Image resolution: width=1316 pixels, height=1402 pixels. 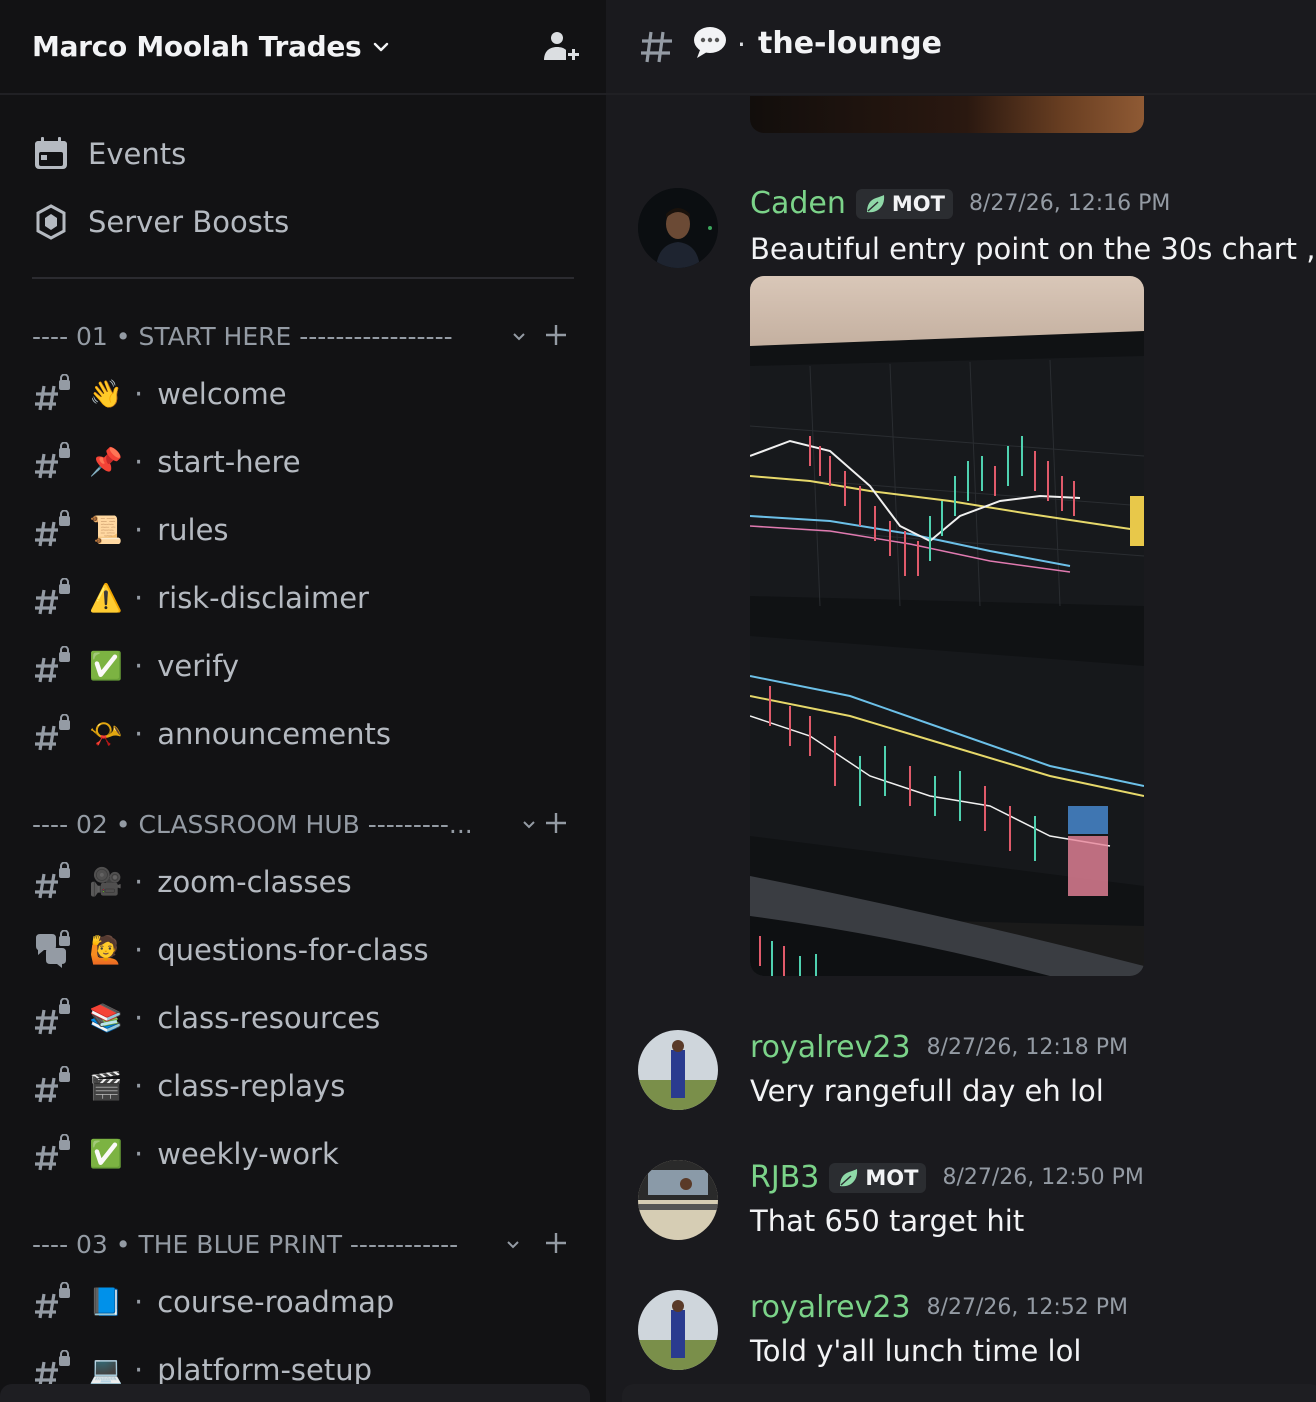 What do you see at coordinates (265, 1370) in the screenshot?
I see `channel-name: platform-setup` at bounding box center [265, 1370].